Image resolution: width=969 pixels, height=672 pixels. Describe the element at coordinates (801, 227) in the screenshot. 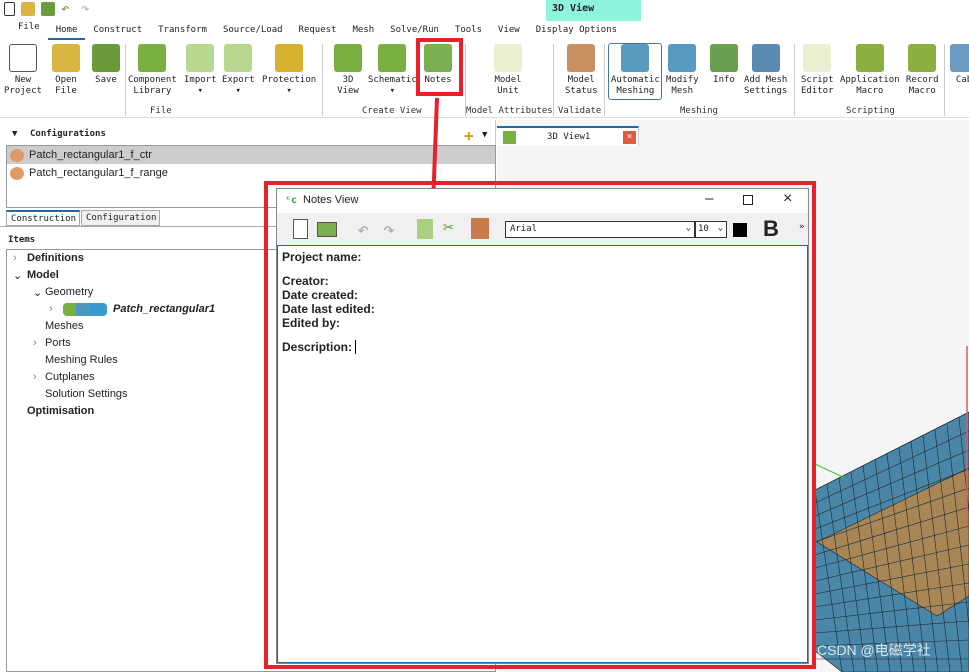

I see `overflow-chevron-icon: »` at that location.